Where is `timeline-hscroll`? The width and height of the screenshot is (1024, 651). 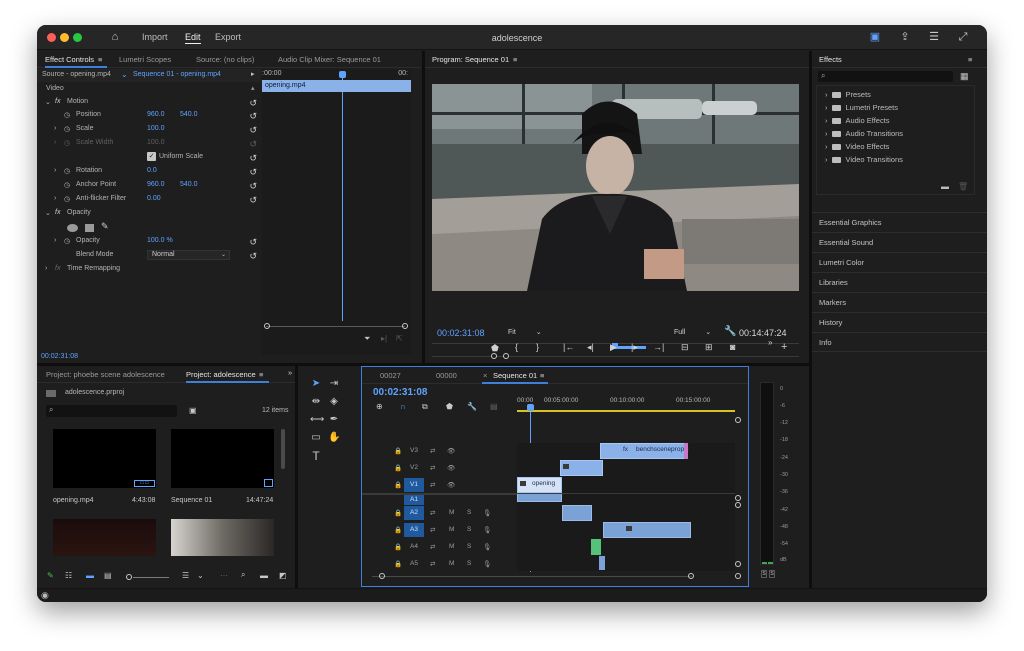
timeline-hscroll is located at coordinates (532, 576).